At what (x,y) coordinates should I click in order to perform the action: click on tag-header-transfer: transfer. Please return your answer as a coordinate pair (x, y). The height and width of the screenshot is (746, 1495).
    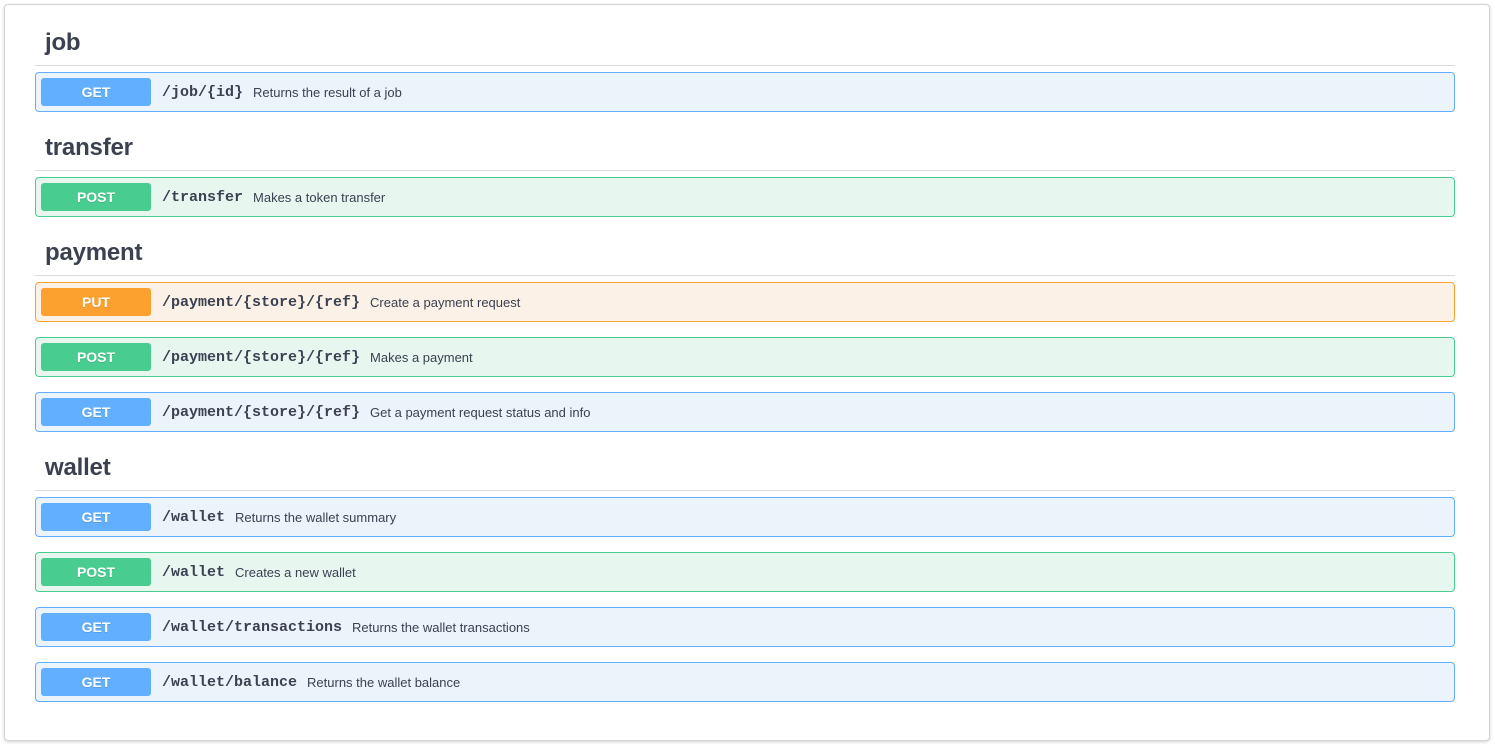
    Looking at the image, I should click on (745, 149).